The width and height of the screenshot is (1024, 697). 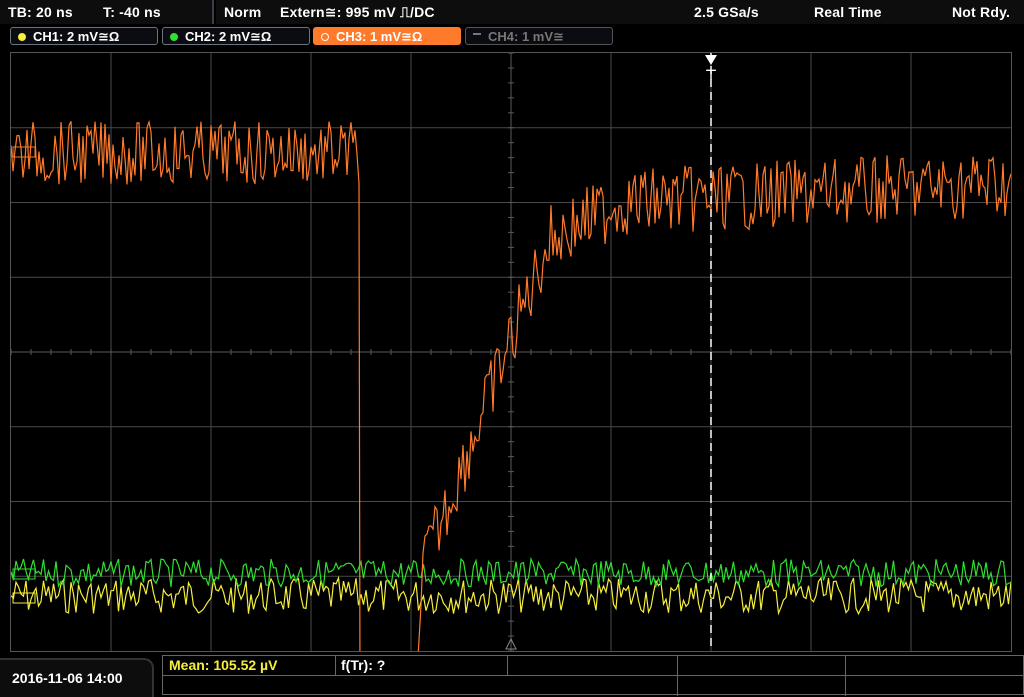 What do you see at coordinates (981, 12) in the screenshot?
I see `acquisition-status: Not Rdy.` at bounding box center [981, 12].